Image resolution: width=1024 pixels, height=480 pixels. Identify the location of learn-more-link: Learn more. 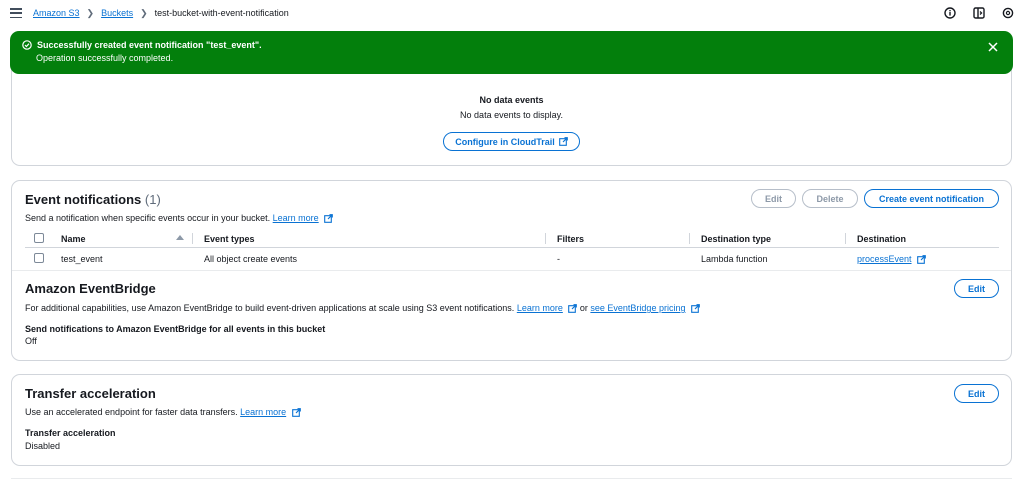
(296, 218).